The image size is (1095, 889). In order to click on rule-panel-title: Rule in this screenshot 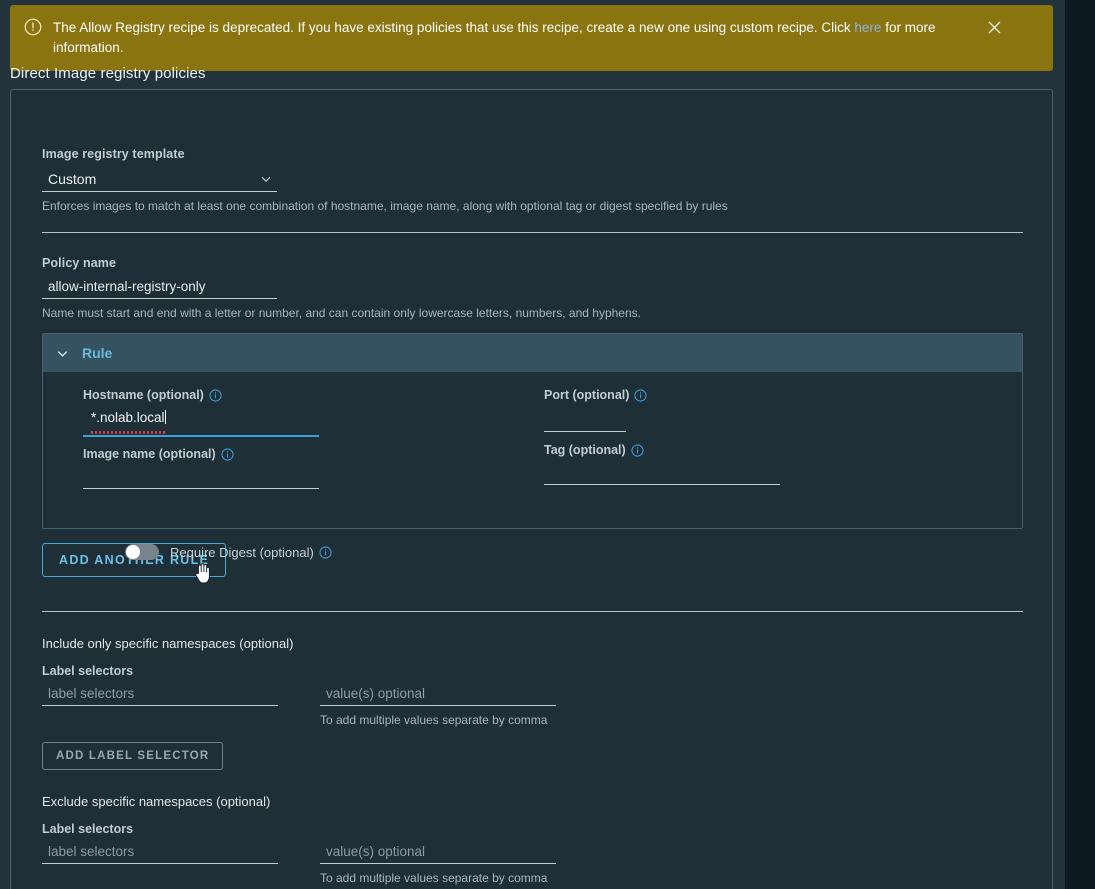, I will do `click(97, 353)`.